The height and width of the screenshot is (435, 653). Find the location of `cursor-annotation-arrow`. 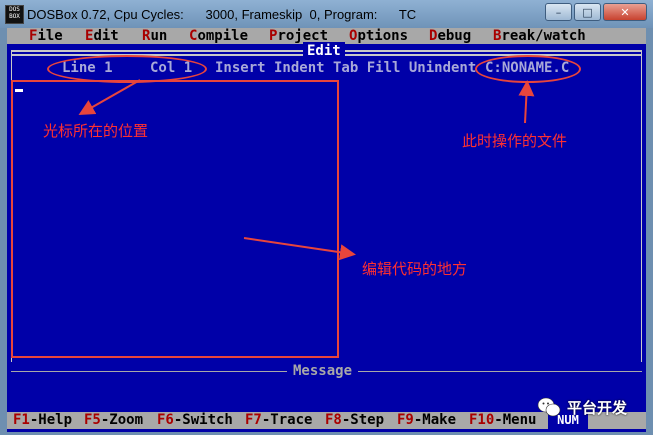

cursor-annotation-arrow is located at coordinates (109, 97).